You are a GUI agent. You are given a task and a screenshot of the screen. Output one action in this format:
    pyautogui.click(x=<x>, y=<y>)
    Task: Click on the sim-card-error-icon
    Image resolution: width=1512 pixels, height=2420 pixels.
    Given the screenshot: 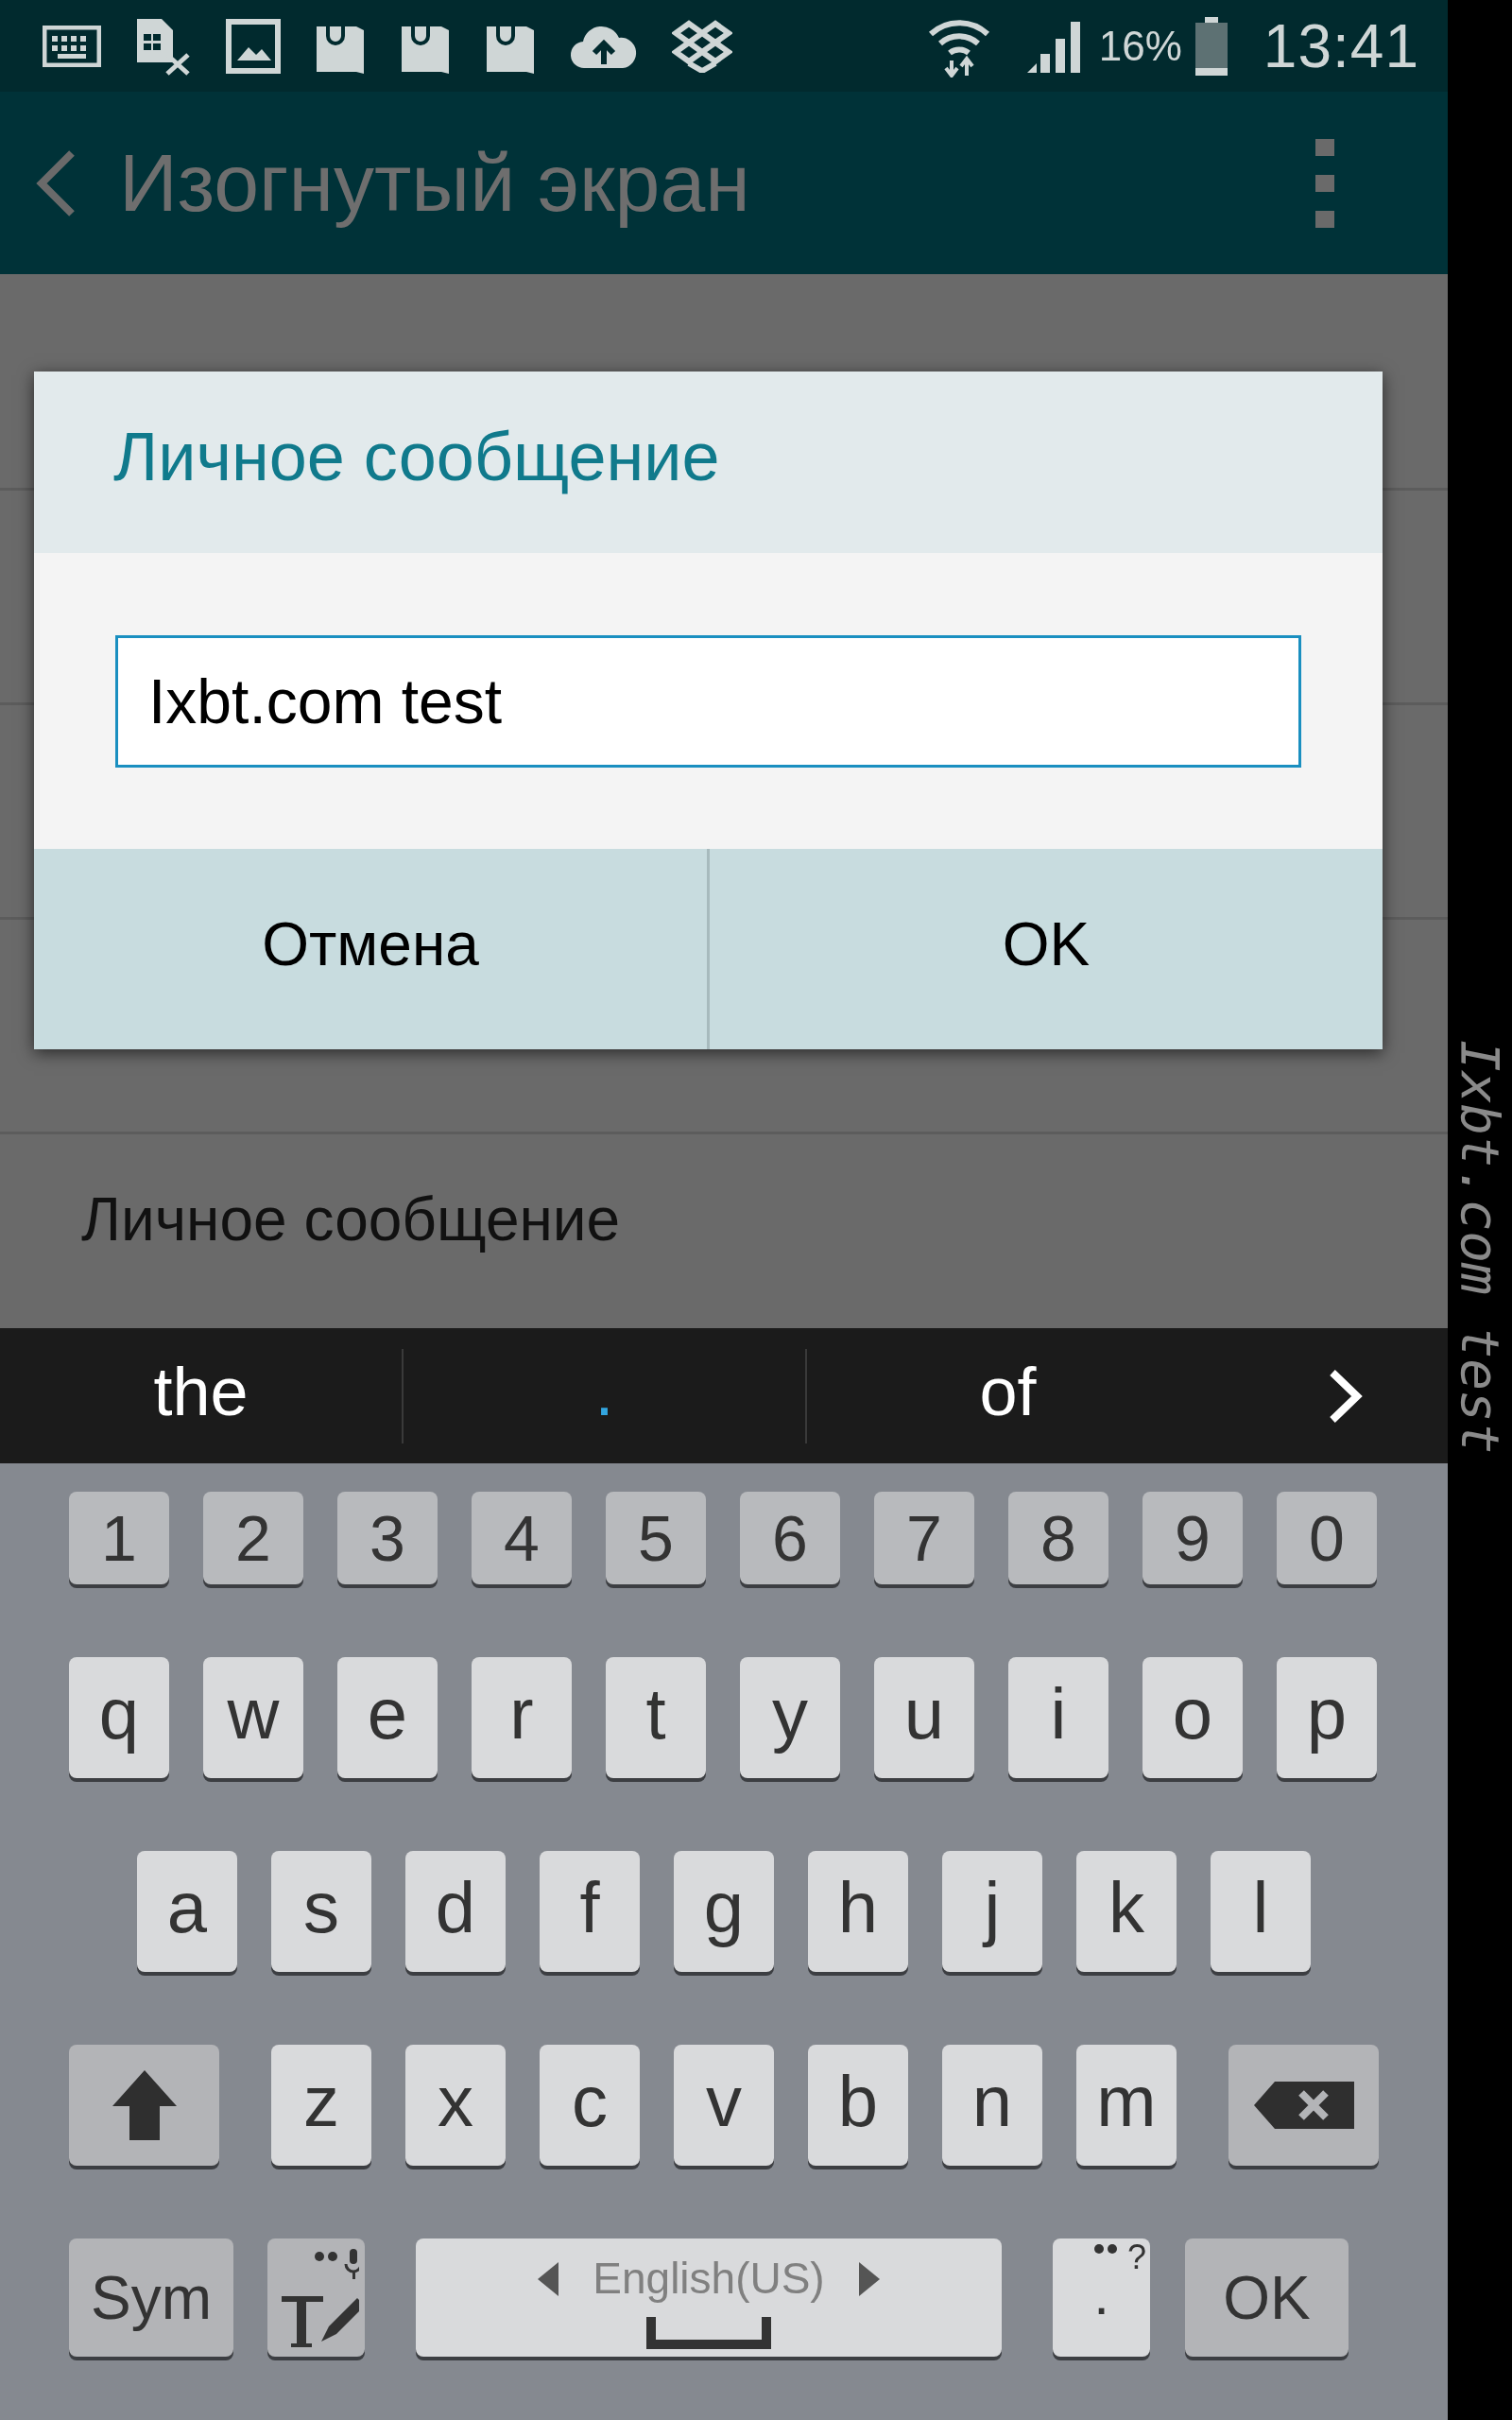 What is the action you would take?
    pyautogui.click(x=163, y=46)
    